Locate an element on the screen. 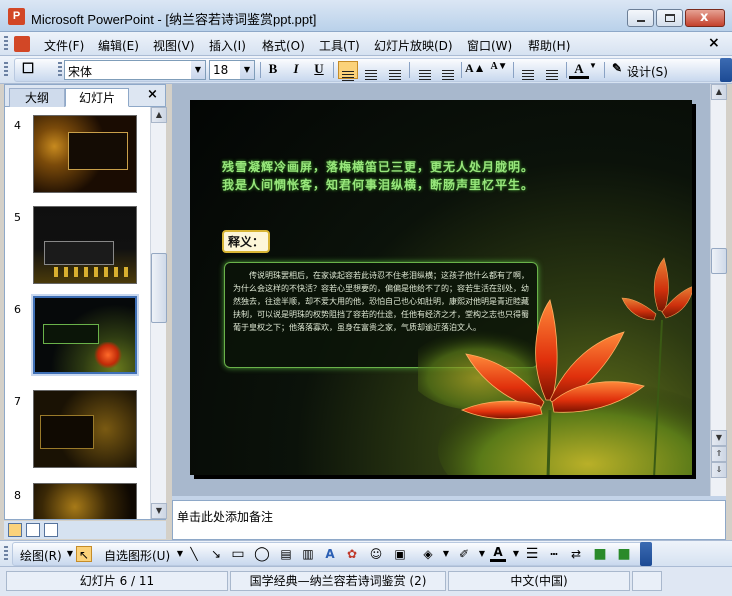  increase-font-button: A▲ is located at coordinates (475, 70).